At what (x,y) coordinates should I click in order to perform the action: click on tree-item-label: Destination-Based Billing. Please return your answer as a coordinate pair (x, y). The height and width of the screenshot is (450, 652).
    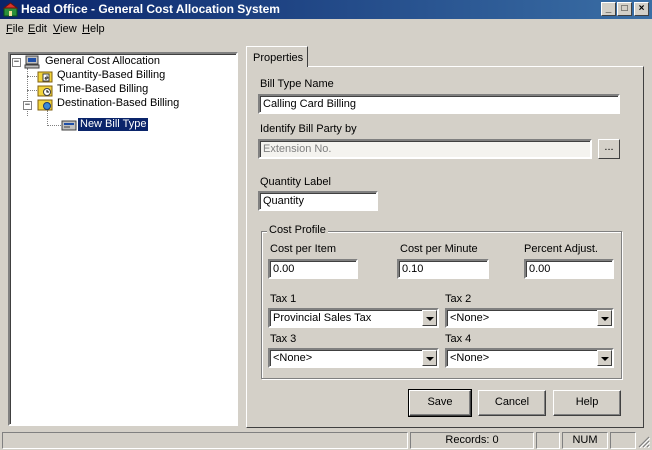
    Looking at the image, I should click on (118, 103).